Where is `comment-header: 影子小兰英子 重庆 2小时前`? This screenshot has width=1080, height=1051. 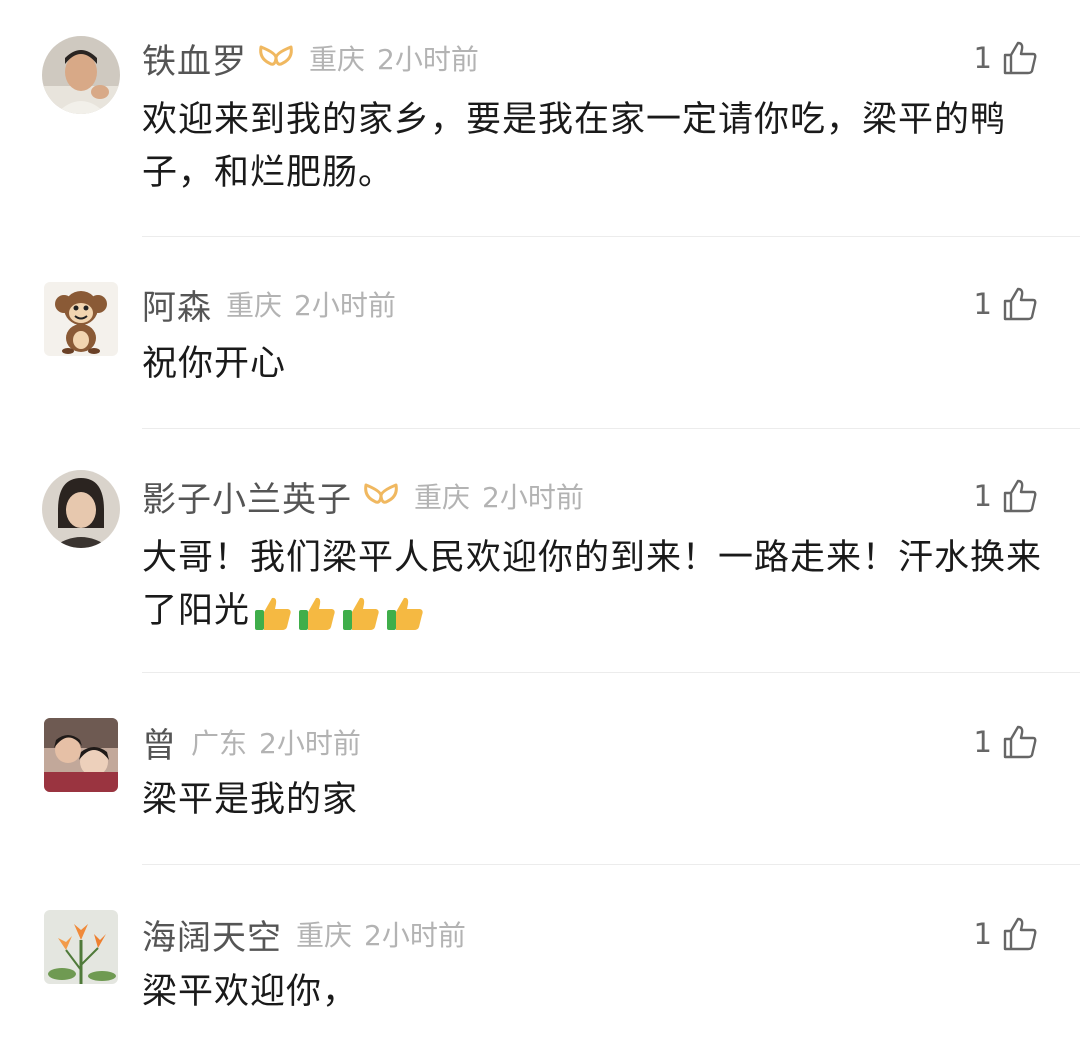 comment-header: 影子小兰英子 重庆 2小时前 is located at coordinates (363, 496).